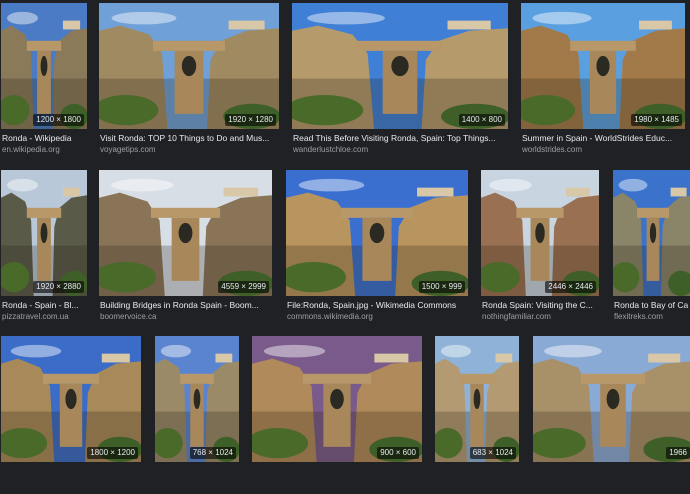 The image size is (690, 494). What do you see at coordinates (400, 150) in the screenshot?
I see `result-source: wanderlustchloe.com` at bounding box center [400, 150].